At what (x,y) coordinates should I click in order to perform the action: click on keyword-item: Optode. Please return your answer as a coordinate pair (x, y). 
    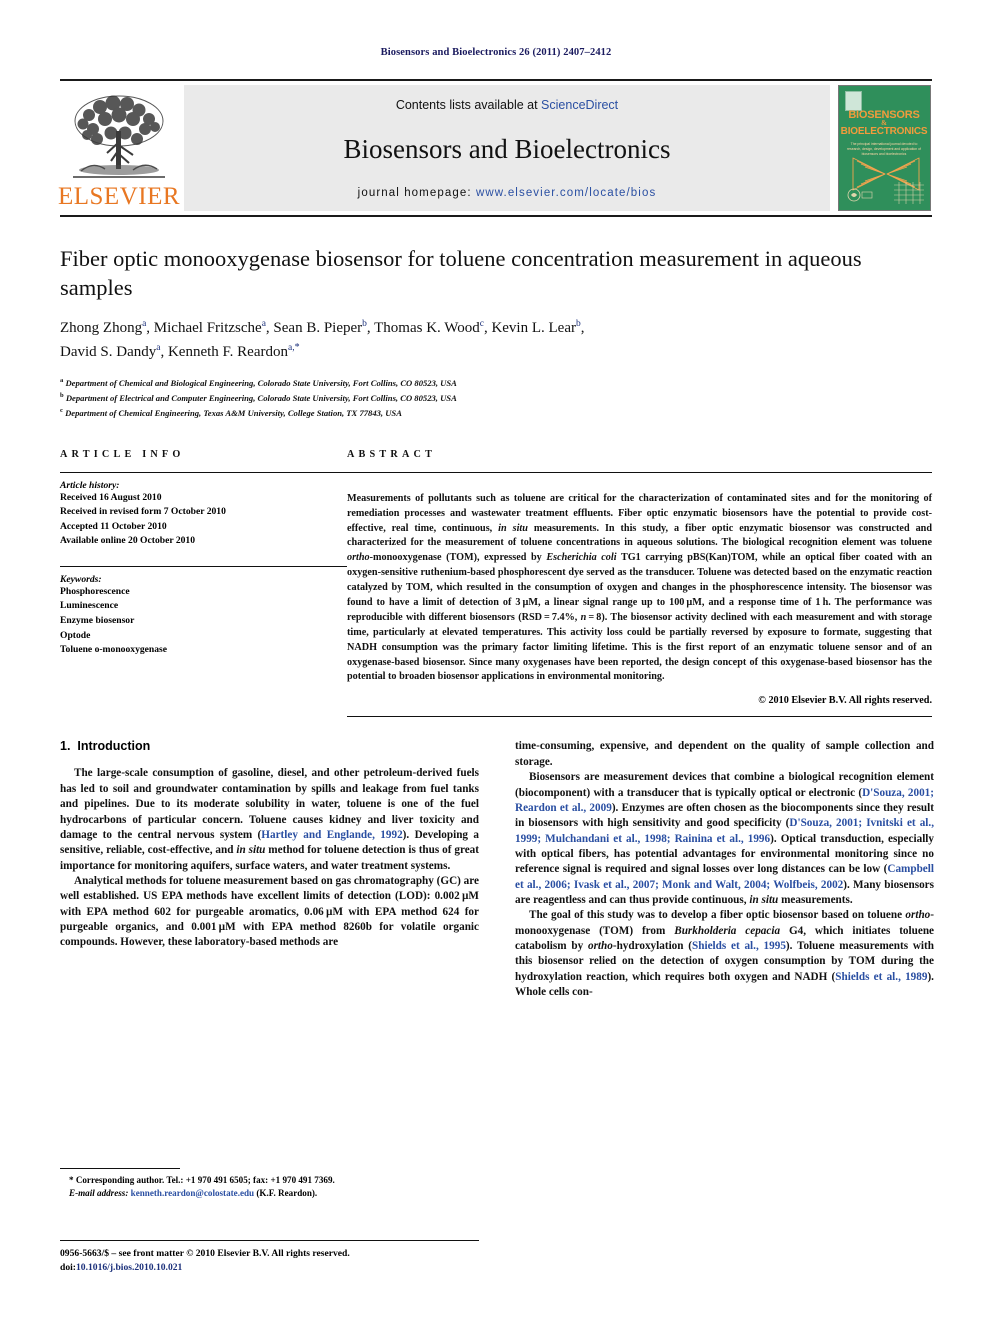
    Looking at the image, I should click on (75, 635).